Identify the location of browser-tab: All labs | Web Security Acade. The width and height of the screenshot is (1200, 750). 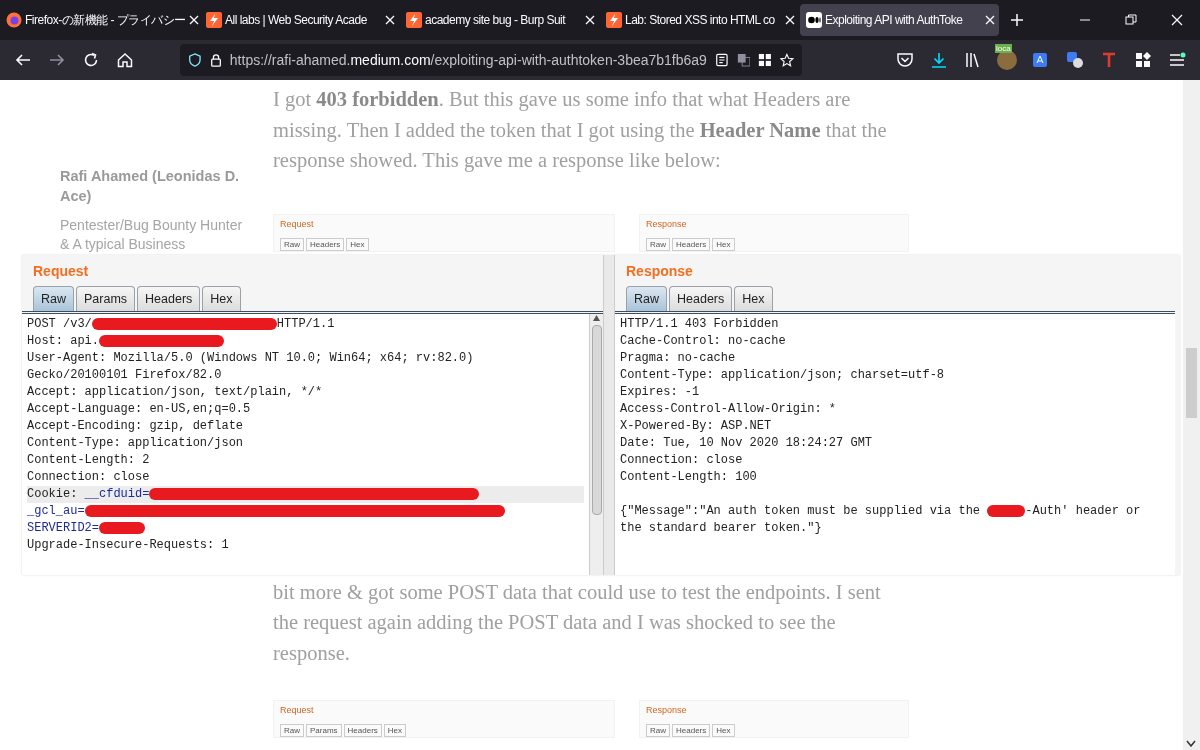
(299, 20).